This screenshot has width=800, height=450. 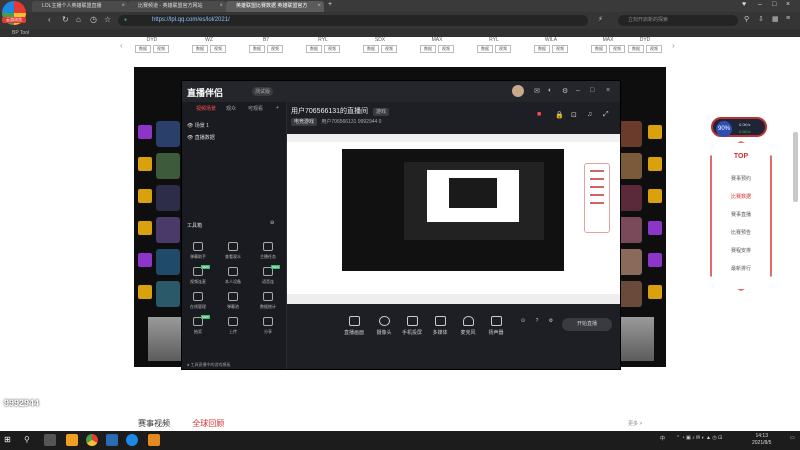 I want to click on taskview-icon, so click(x=50, y=440).